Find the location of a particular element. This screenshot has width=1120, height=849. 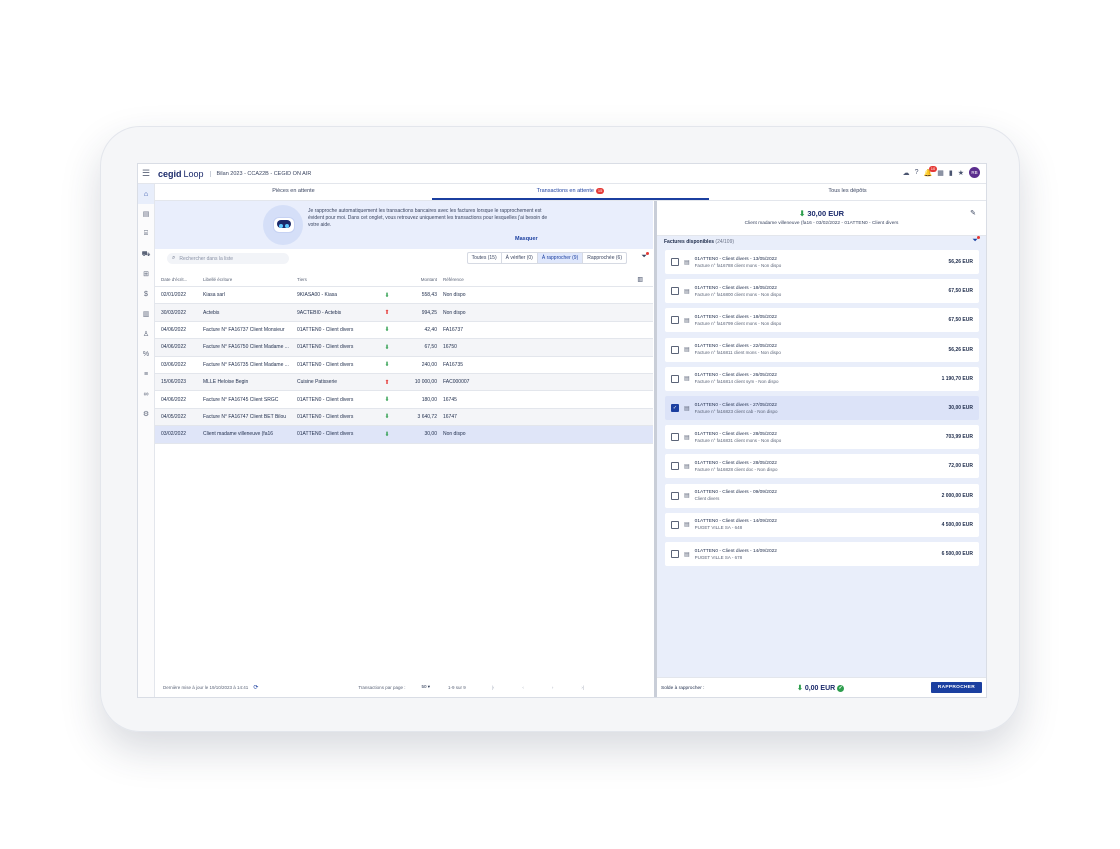

per-page-select: 50 ▾ is located at coordinates (425, 687).